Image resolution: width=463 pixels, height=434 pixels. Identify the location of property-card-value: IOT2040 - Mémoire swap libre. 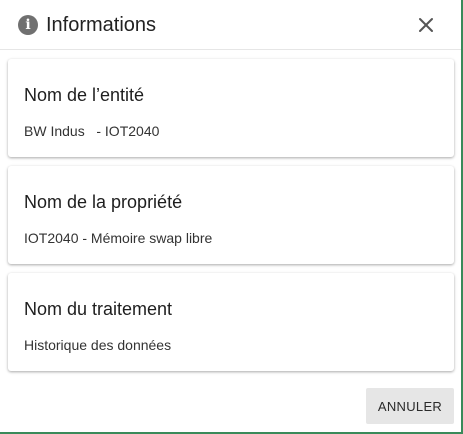
(118, 238).